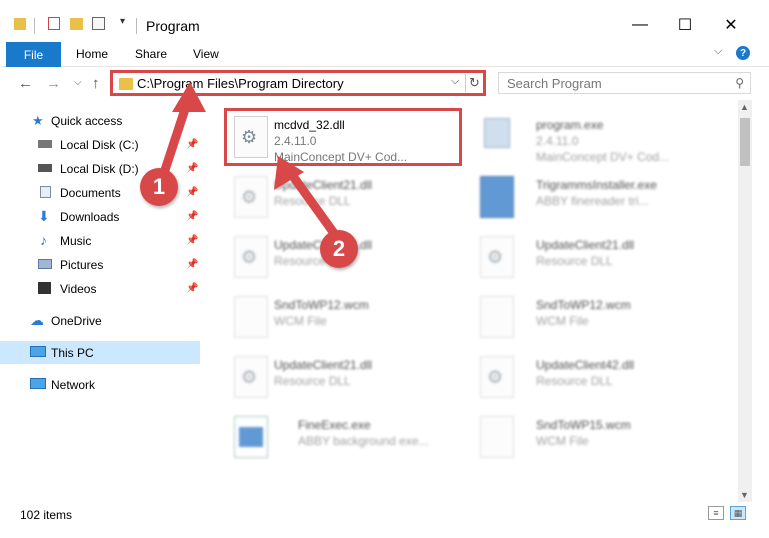  I want to click on network-icon, so click(38, 383).